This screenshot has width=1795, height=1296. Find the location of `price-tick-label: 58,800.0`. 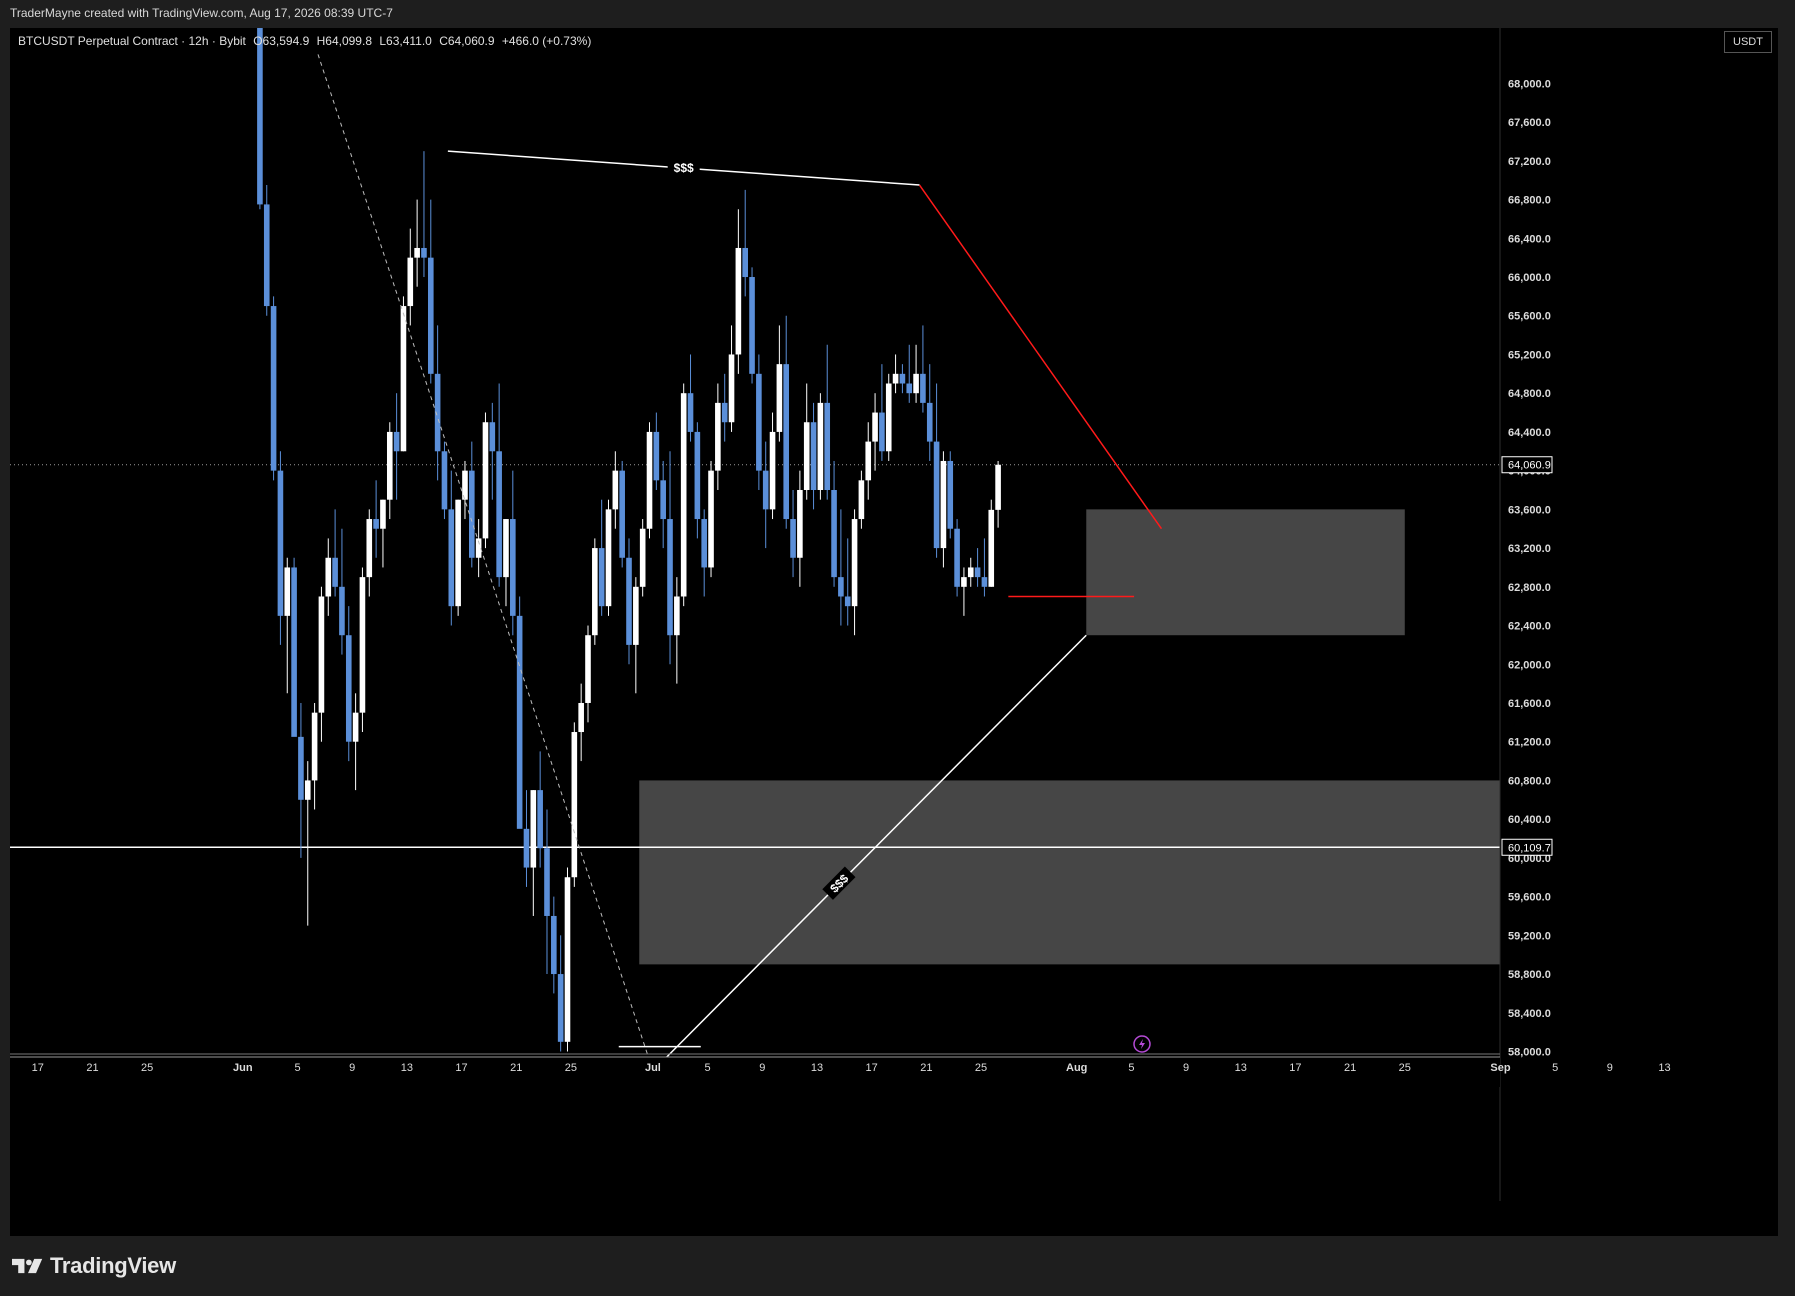

price-tick-label: 58,800.0 is located at coordinates (1529, 975).